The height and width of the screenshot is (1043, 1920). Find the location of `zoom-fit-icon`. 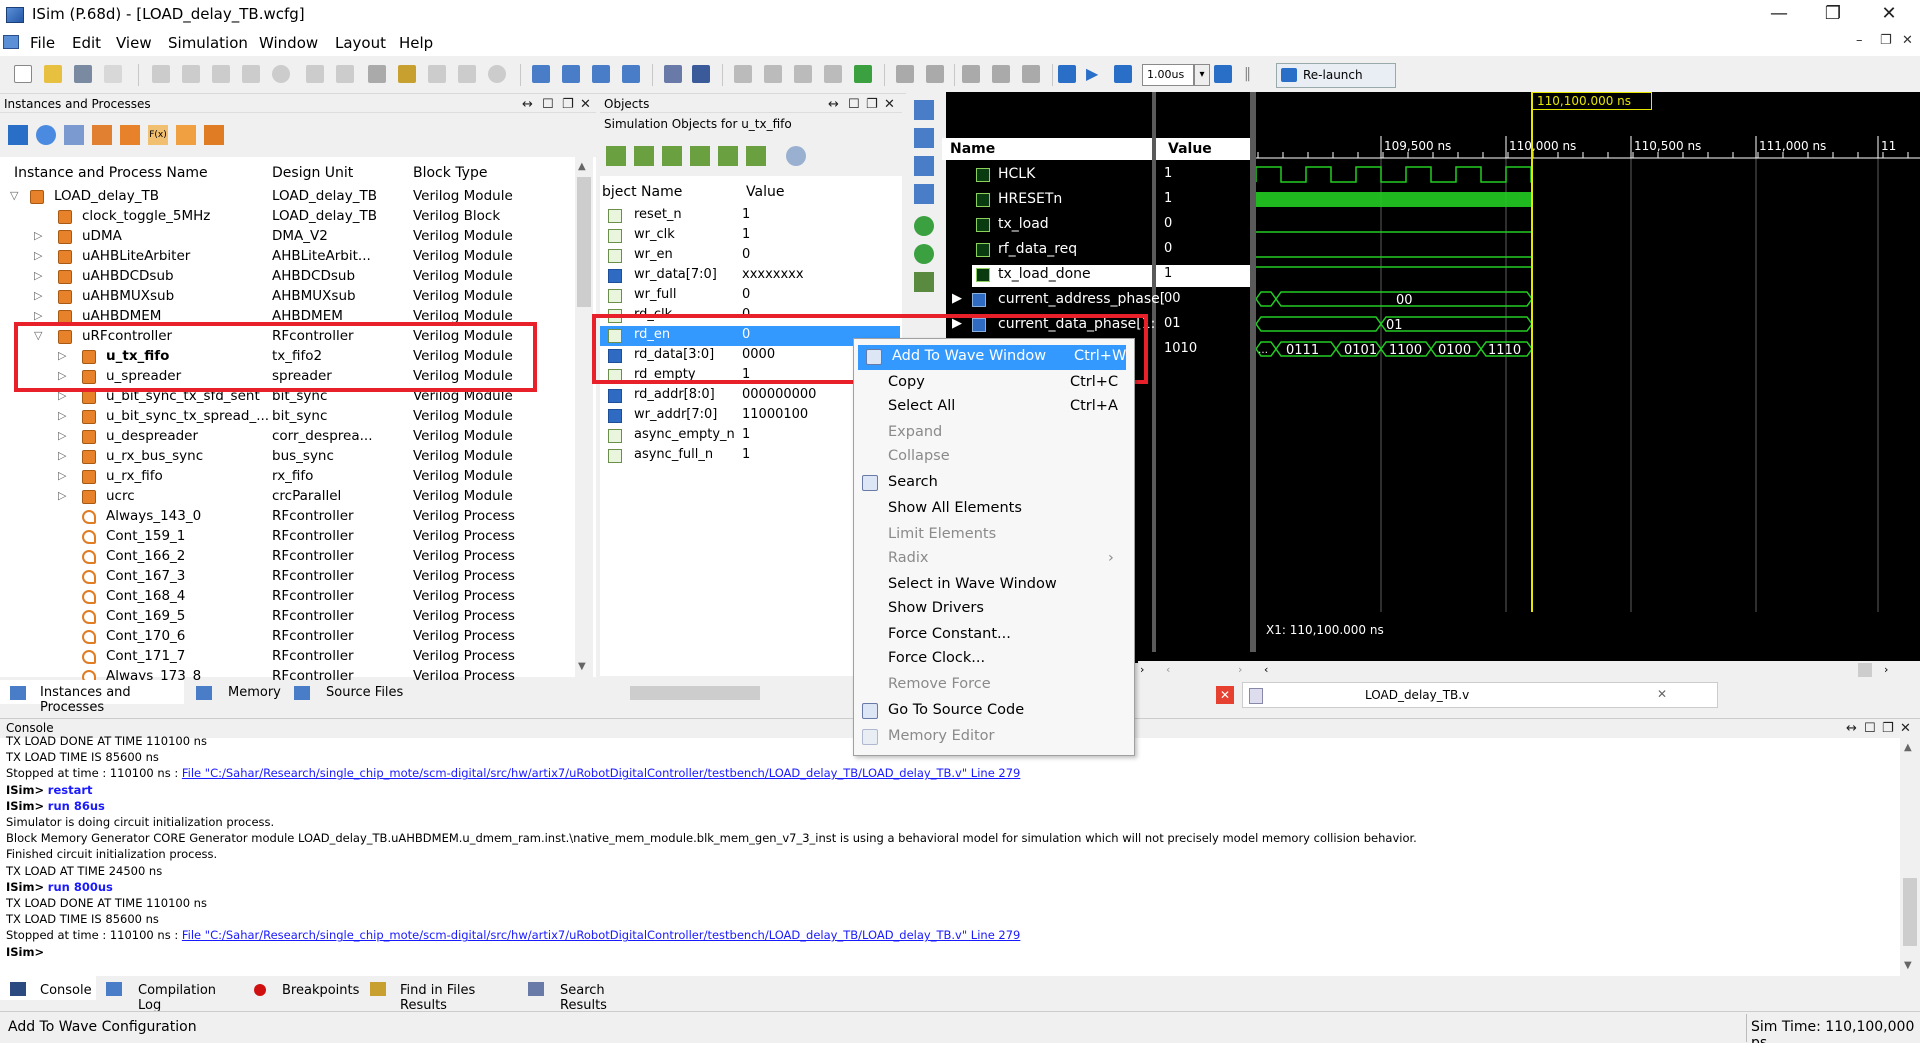

zoom-fit-icon is located at coordinates (803, 74).